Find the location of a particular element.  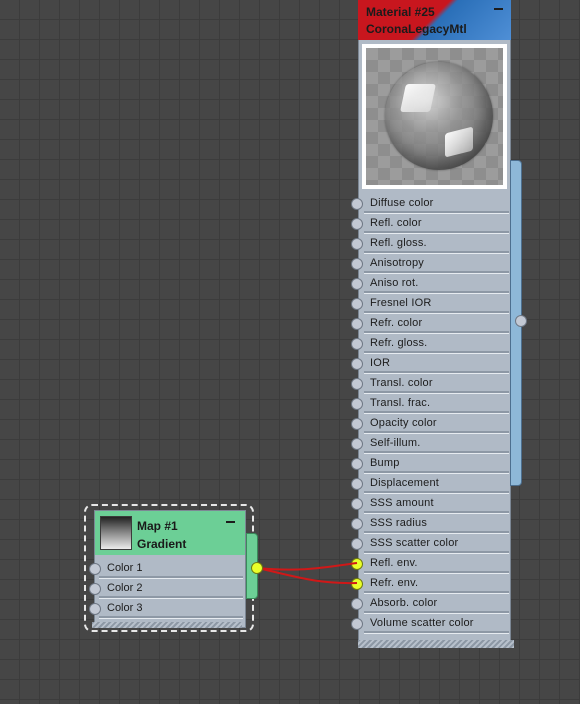

socket-label: Diffuse color is located at coordinates (402, 203).